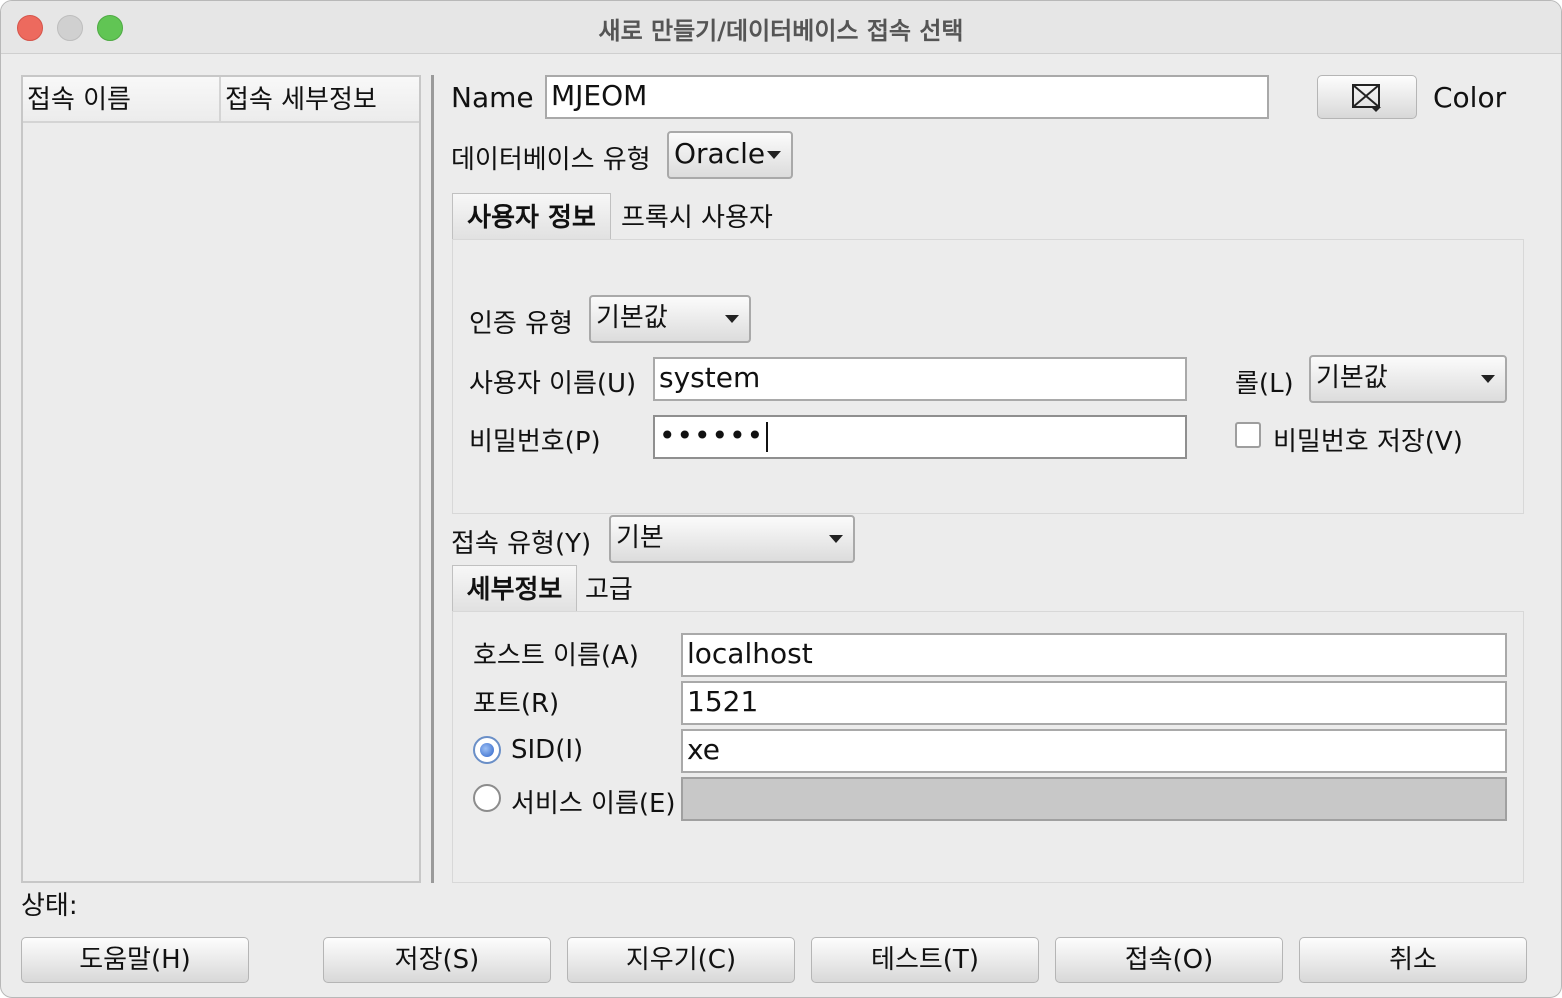 Image resolution: width=1562 pixels, height=998 pixels. What do you see at coordinates (593, 804) in the screenshot?
I see `service-name-label: 서비스 이름(E)` at bounding box center [593, 804].